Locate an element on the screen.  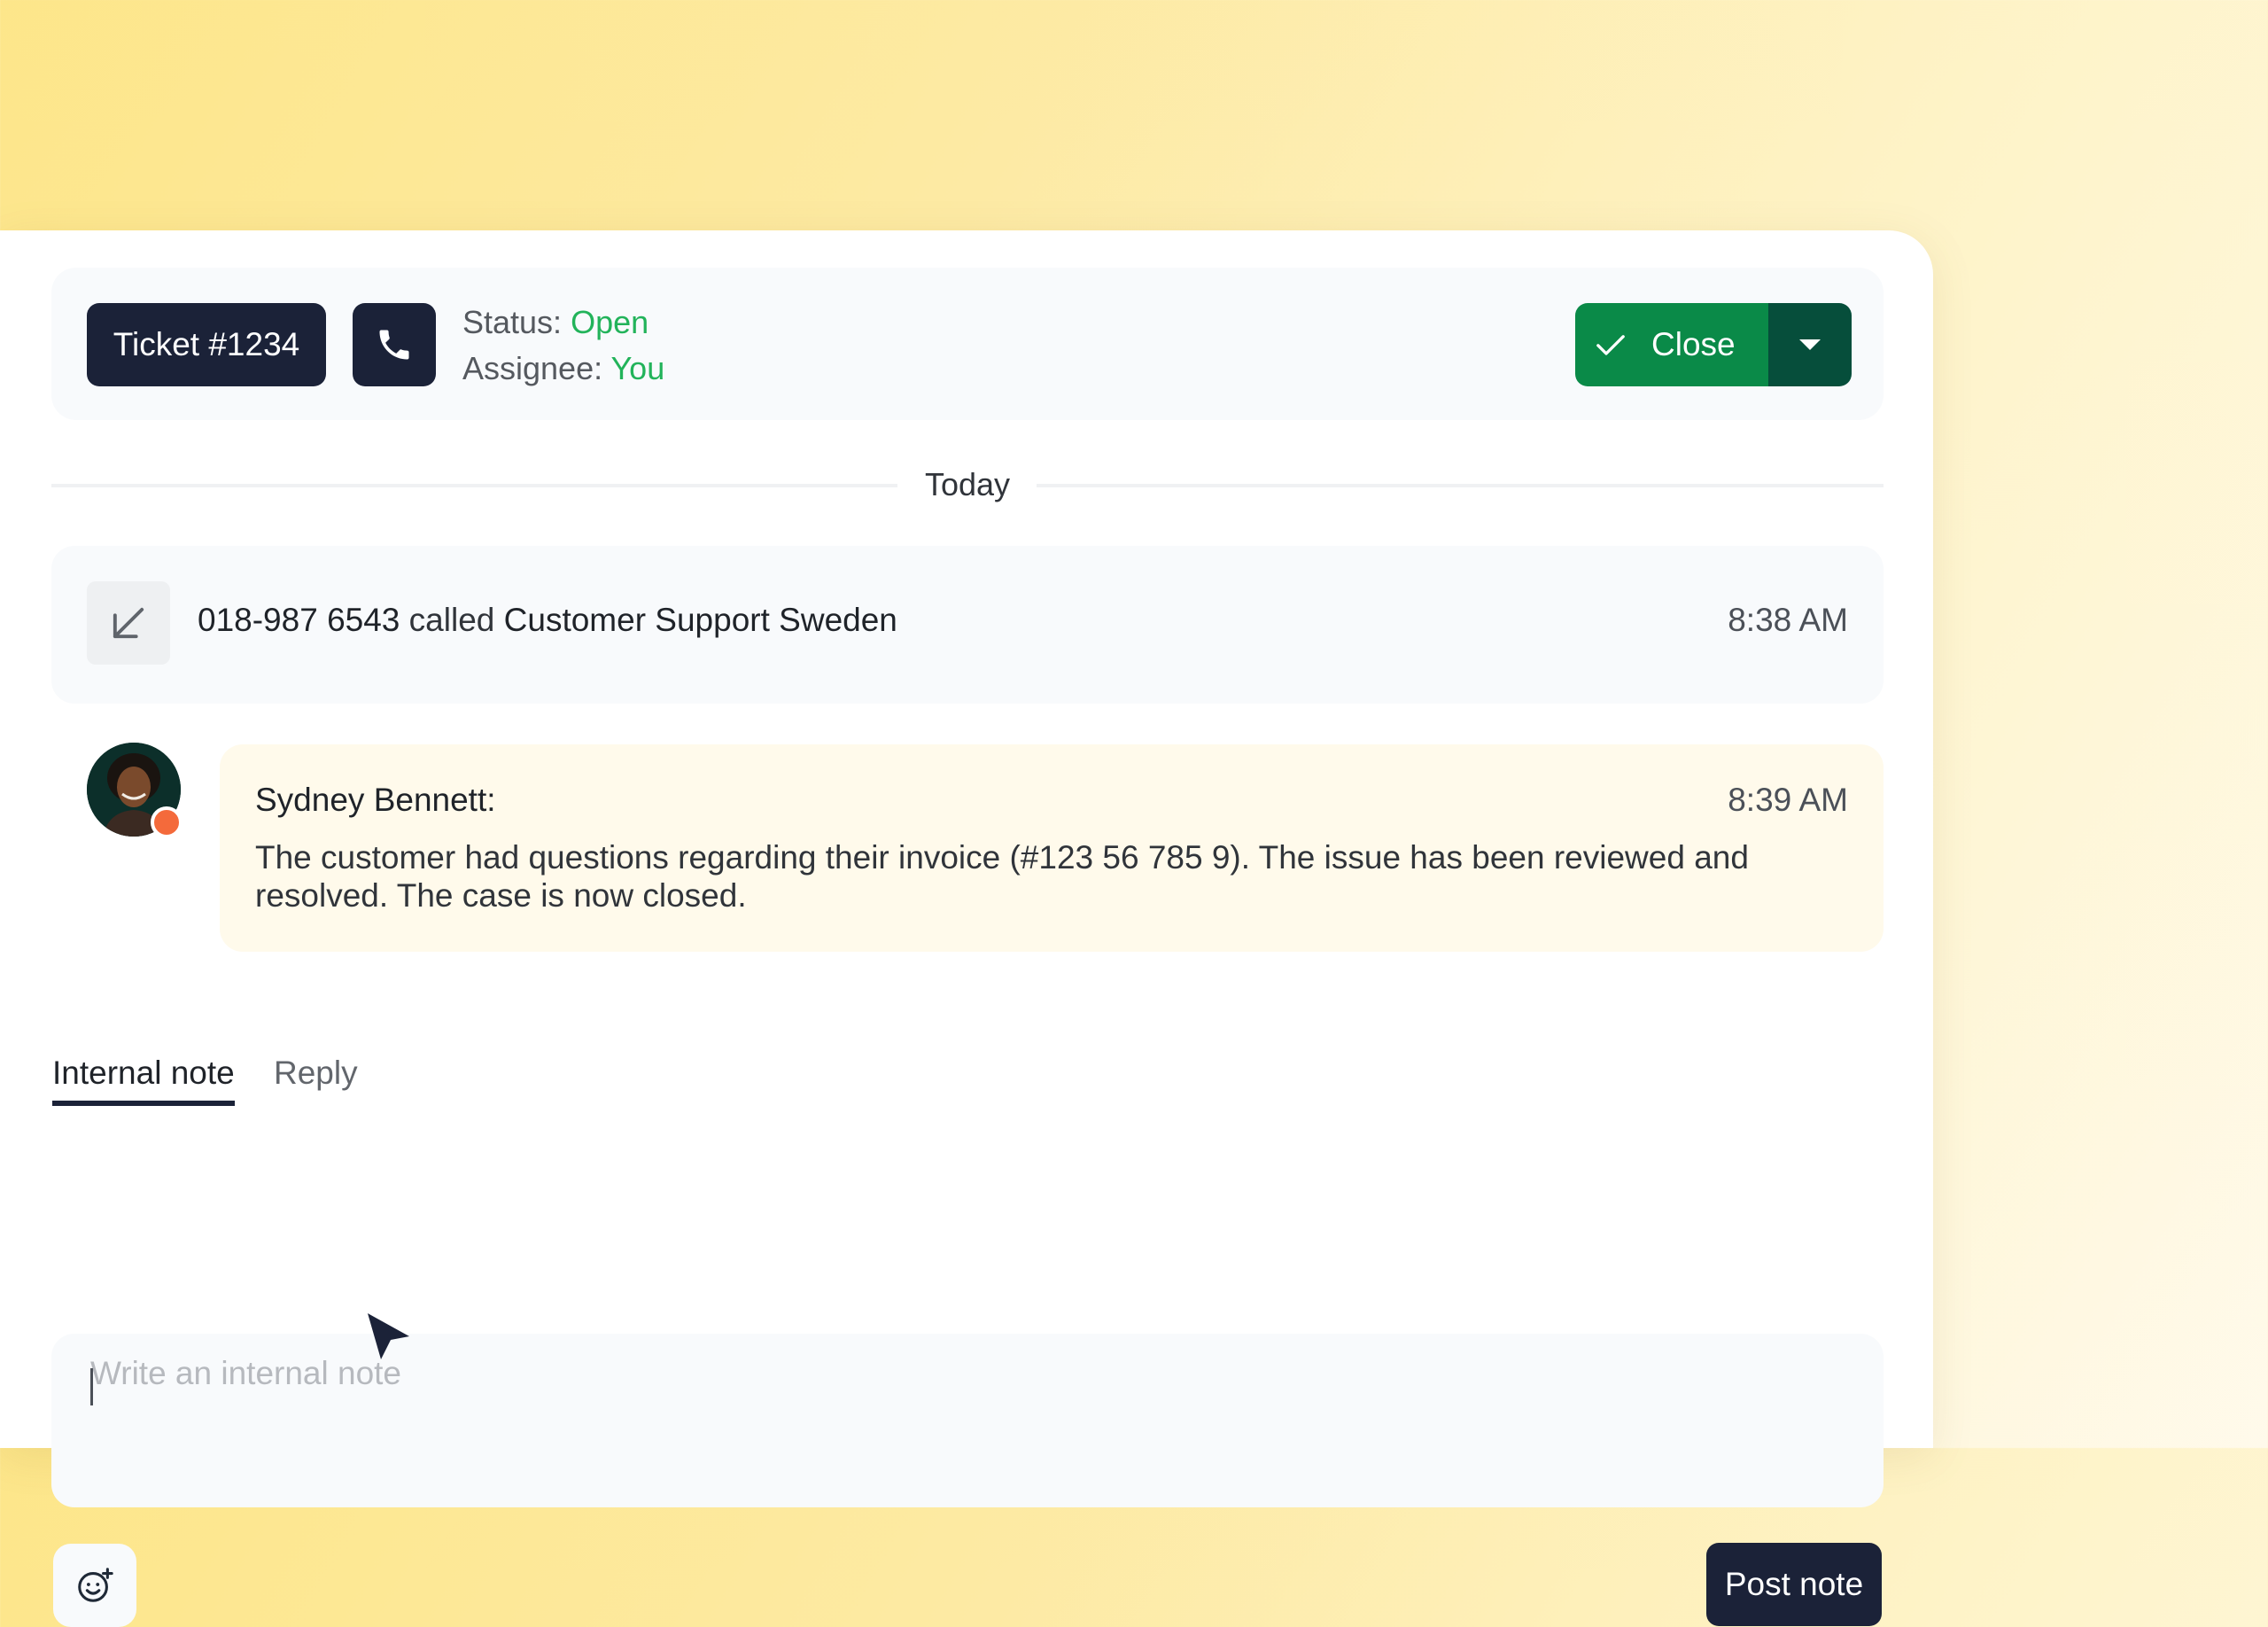
ticket-number-button: Ticket #1234 is located at coordinates (206, 344).